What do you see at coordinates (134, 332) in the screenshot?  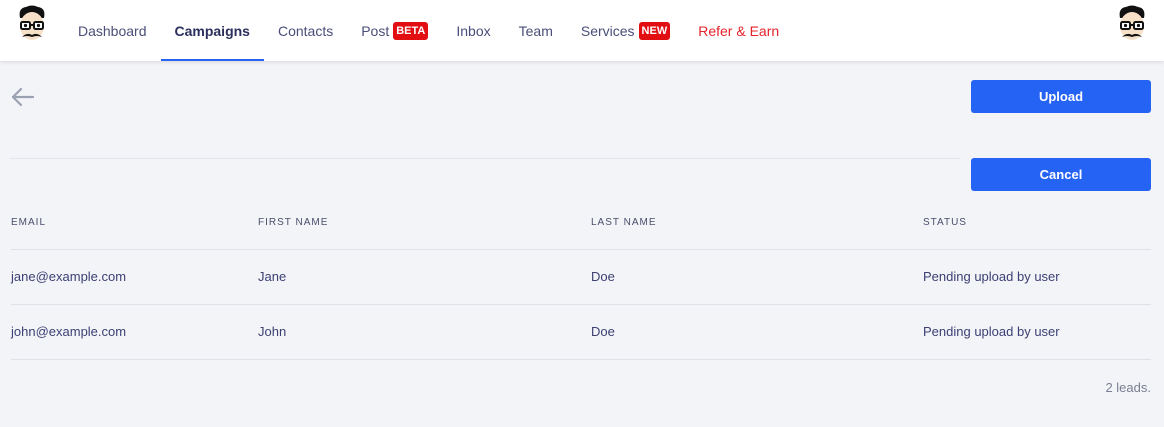 I see `cell-email: john@example.com` at bounding box center [134, 332].